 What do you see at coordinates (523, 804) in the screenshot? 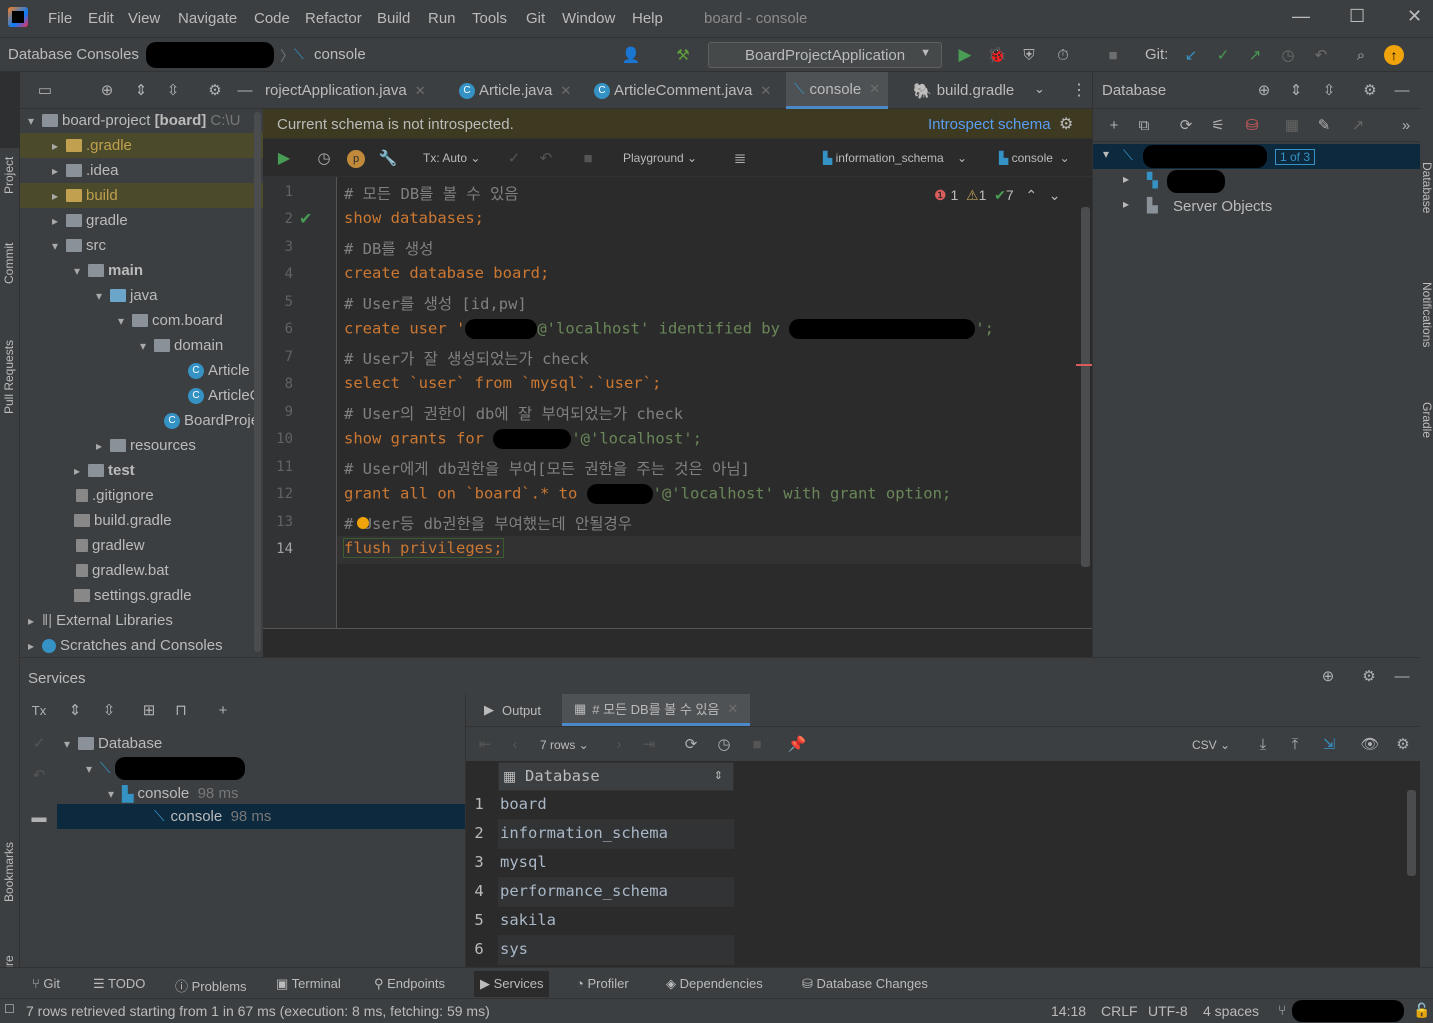
I see `cell-database: board` at bounding box center [523, 804].